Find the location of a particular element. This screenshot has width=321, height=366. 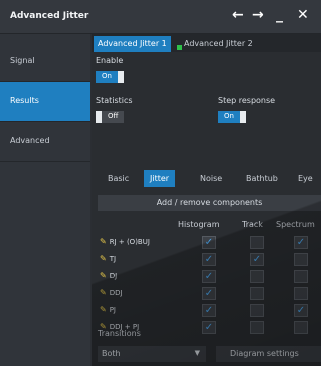

subtab-eye: Eye is located at coordinates (305, 178).